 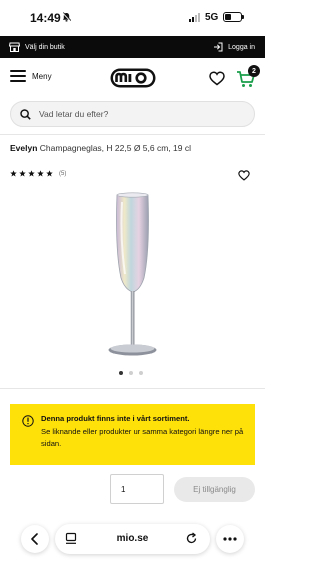 I want to click on store-select-button: Välj din butik, so click(x=37, y=47).